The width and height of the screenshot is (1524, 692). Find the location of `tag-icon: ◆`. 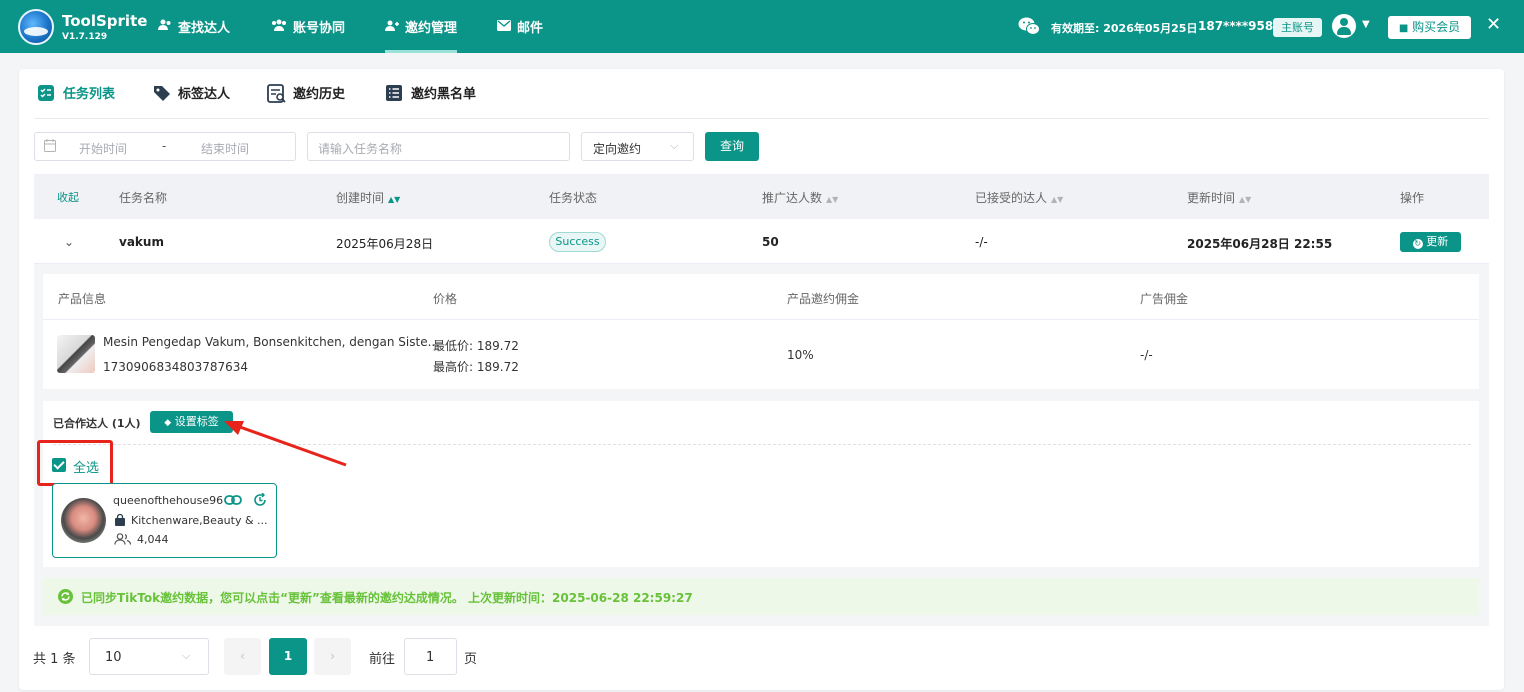

tag-icon: ◆ is located at coordinates (168, 423).